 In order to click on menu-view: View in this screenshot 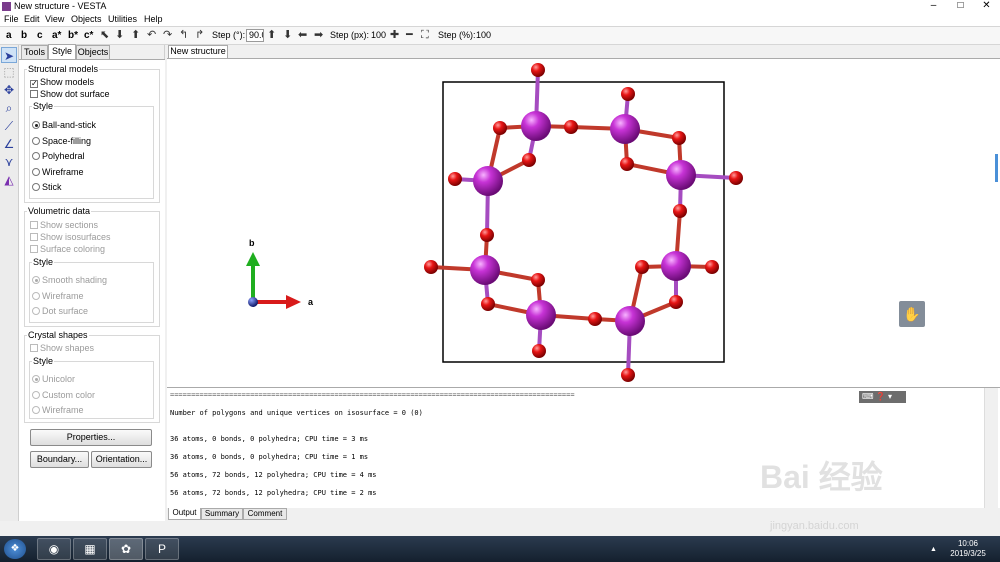, I will do `click(54, 19)`.